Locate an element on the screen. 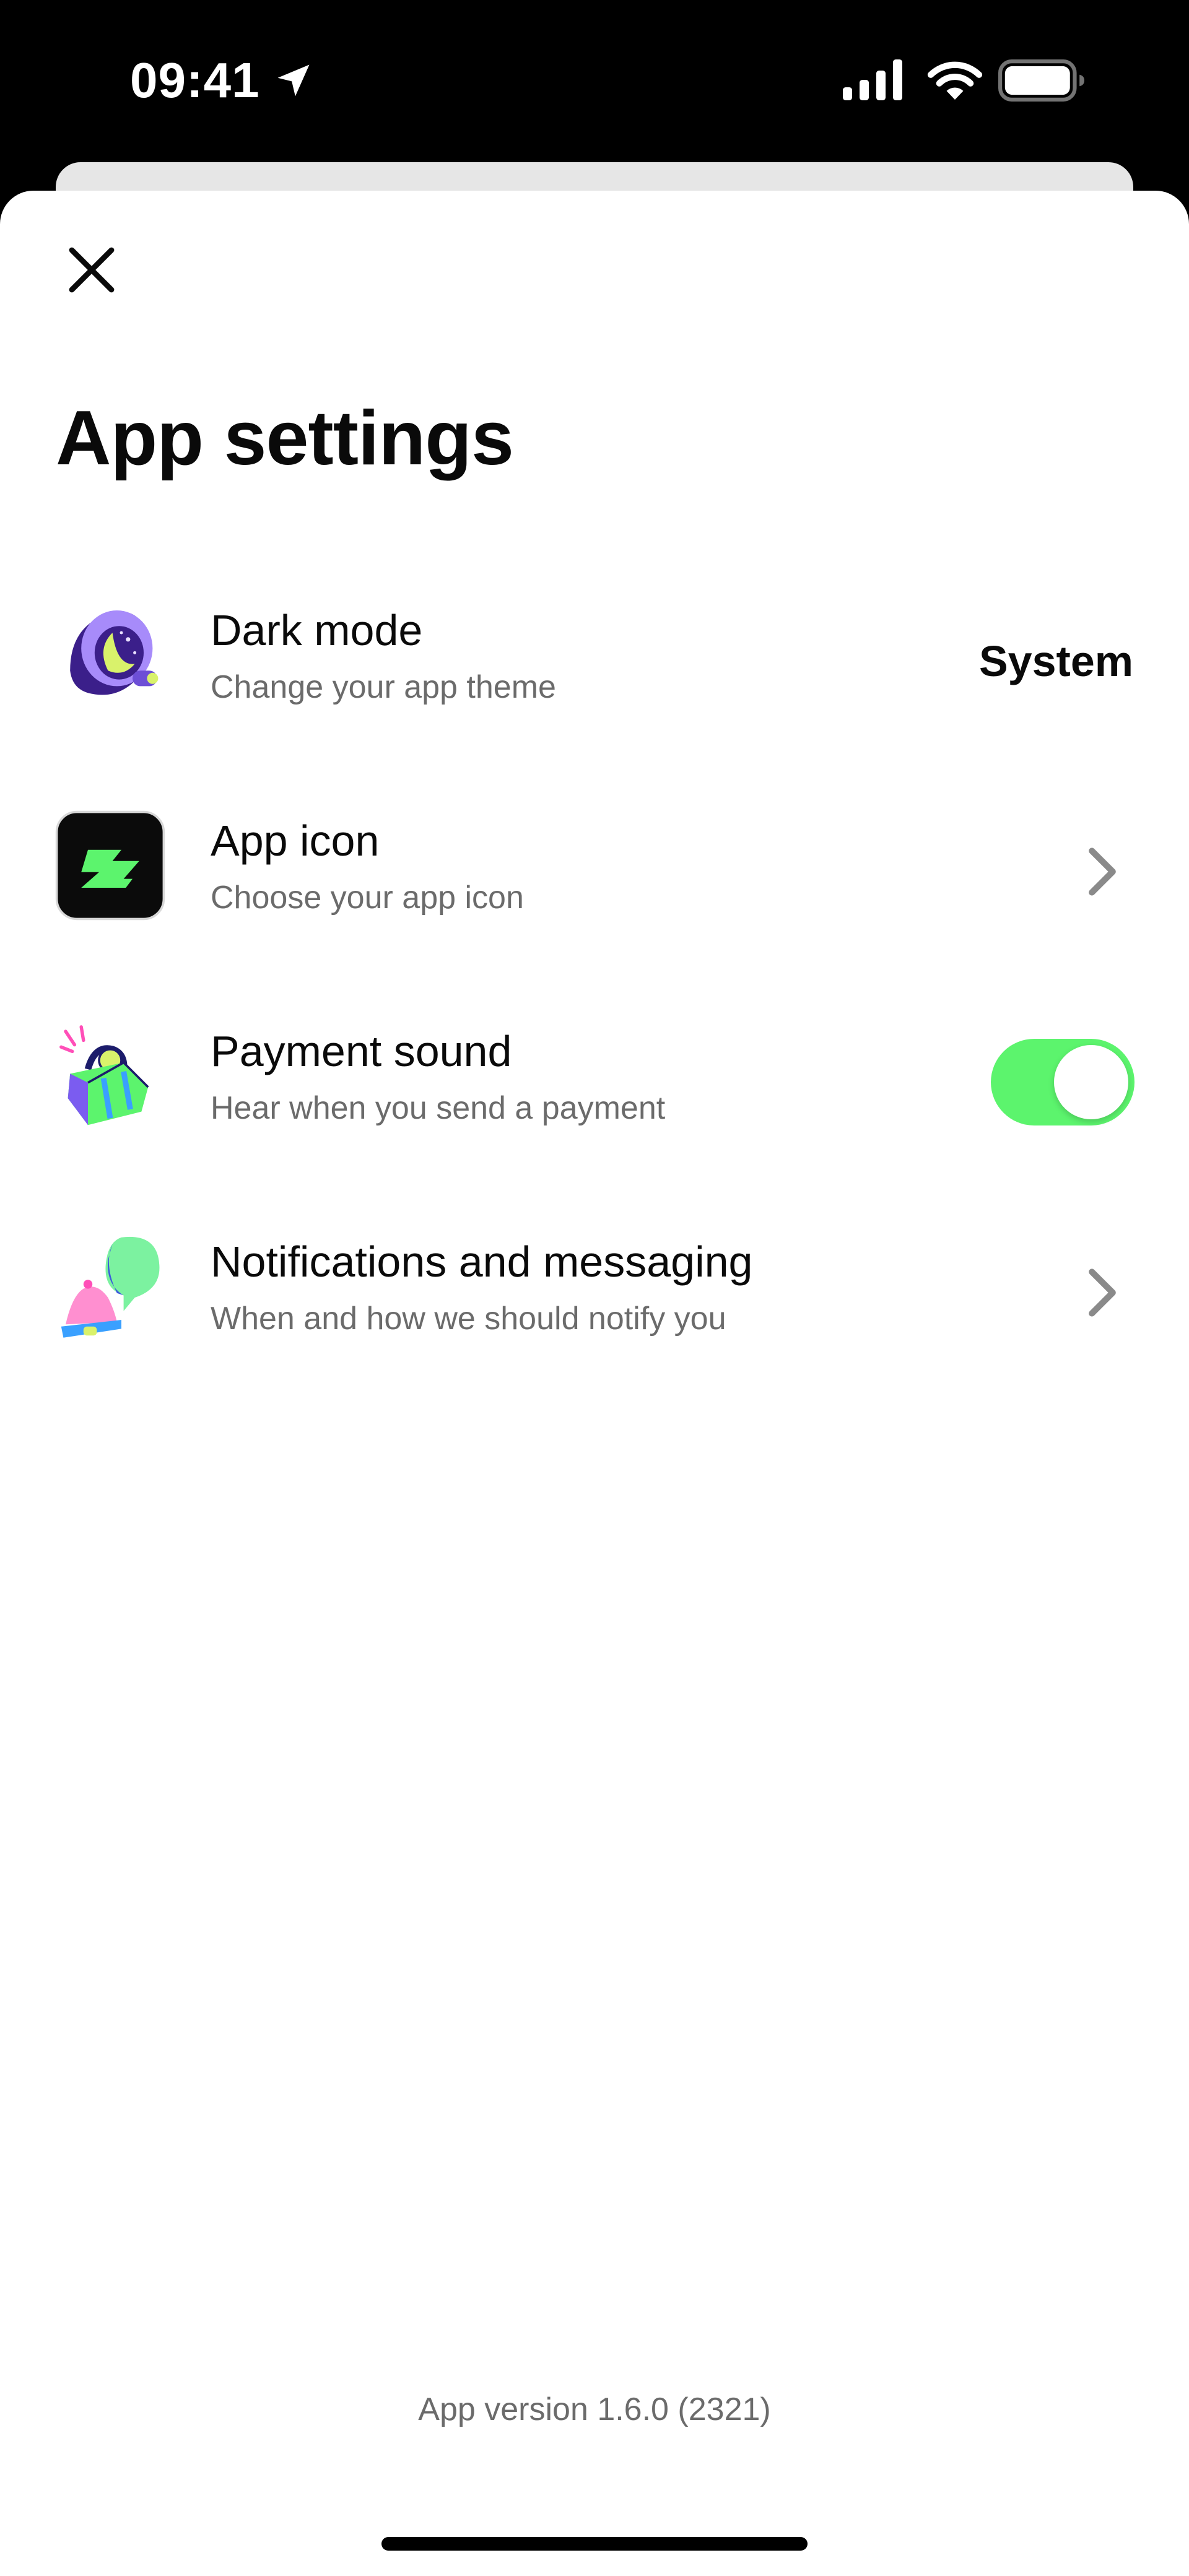  setting-dark-mode: Dark mode Change your app theme System is located at coordinates (594, 667).